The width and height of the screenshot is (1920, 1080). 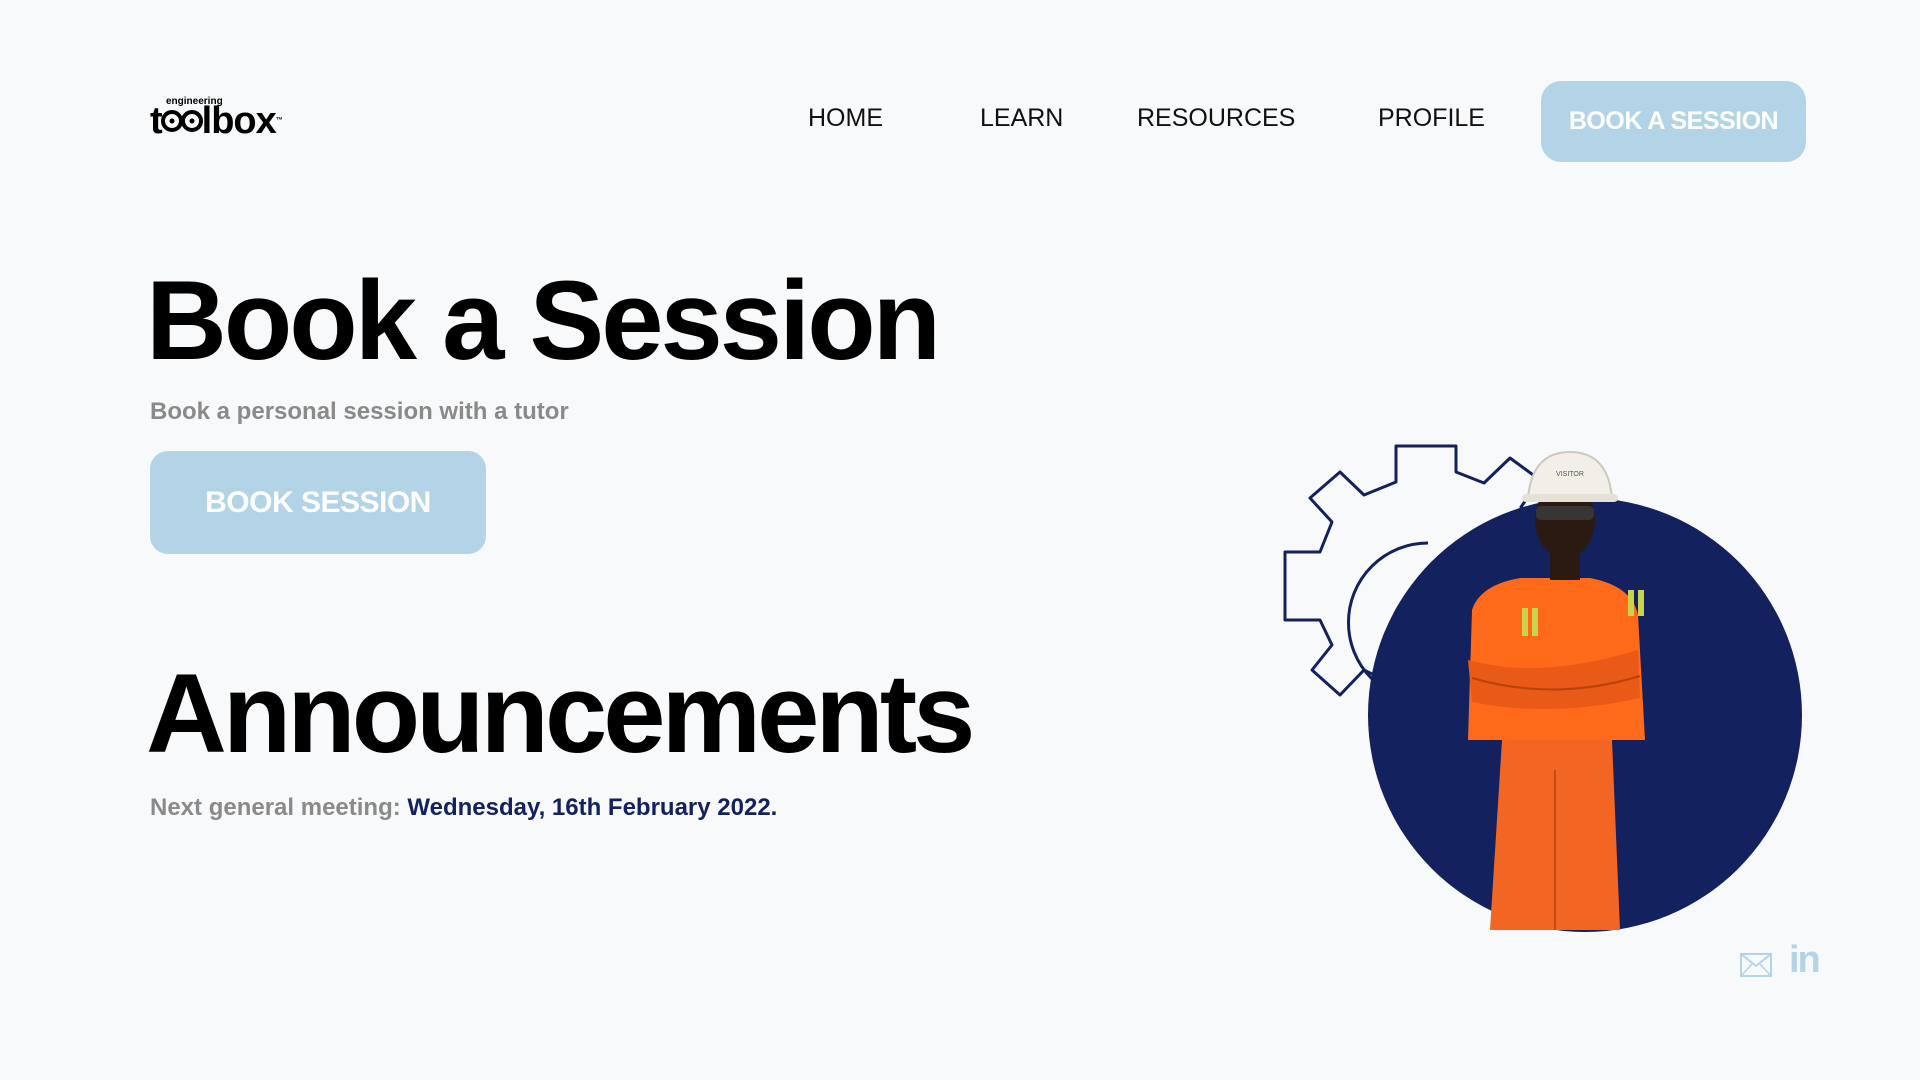 What do you see at coordinates (1673, 121) in the screenshot?
I see `book-a-session-nav-button: BOOK A SESSION` at bounding box center [1673, 121].